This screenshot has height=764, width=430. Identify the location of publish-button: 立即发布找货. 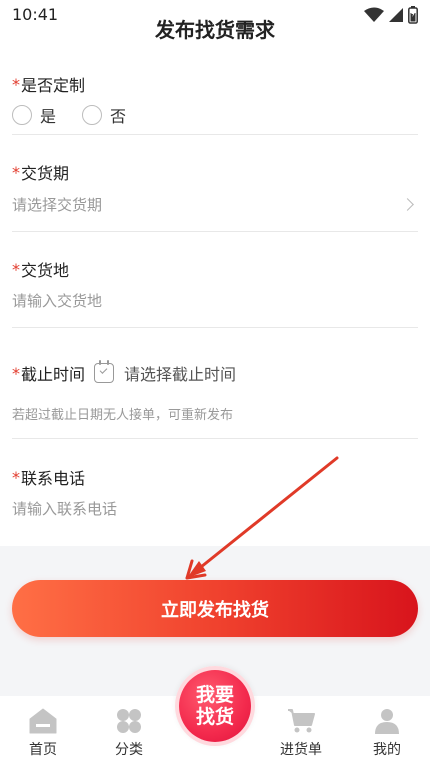
(215, 608).